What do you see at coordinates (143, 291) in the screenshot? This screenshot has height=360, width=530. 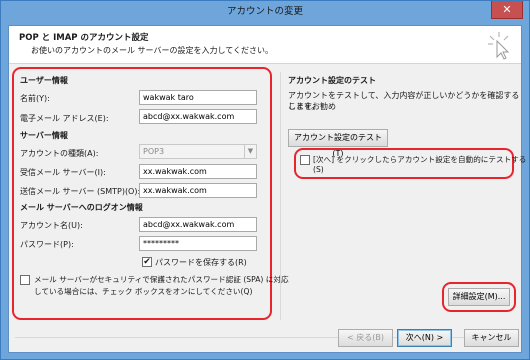 I see `spa-label-line2: している場合には、チェック ボックスをオンにしてください(Q)` at bounding box center [143, 291].